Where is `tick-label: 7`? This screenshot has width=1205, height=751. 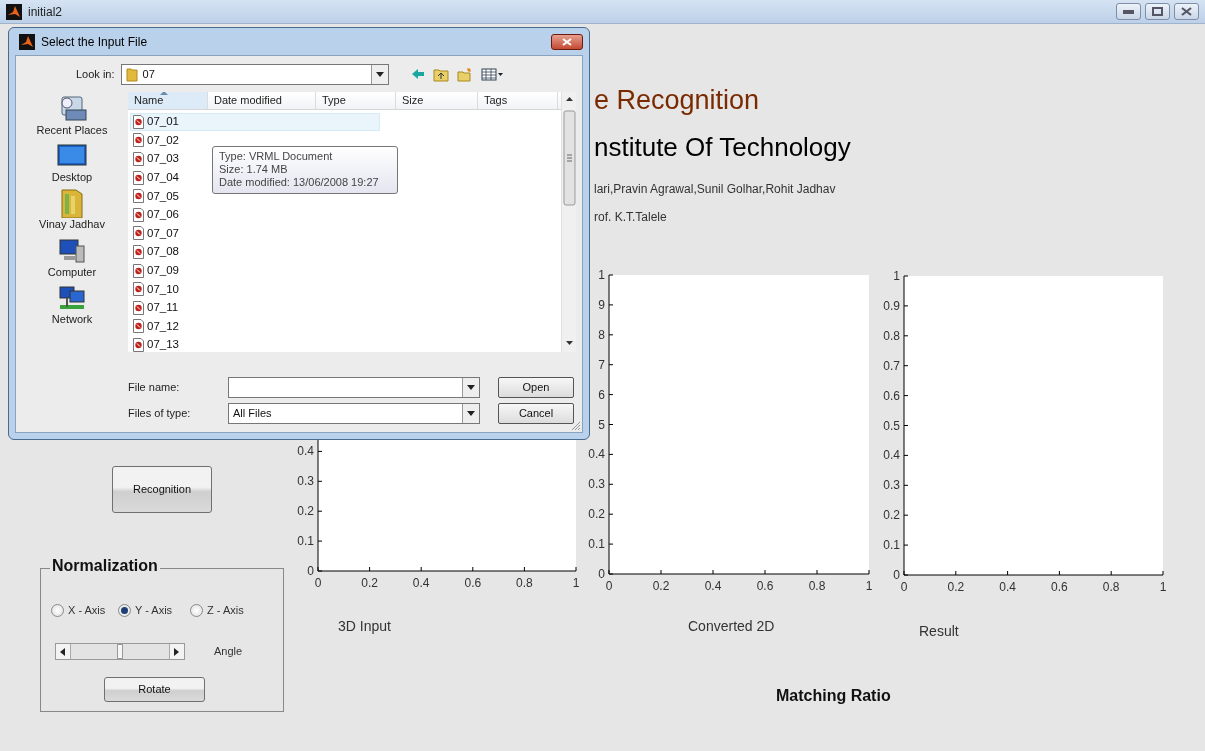
tick-label: 7 is located at coordinates (601, 364).